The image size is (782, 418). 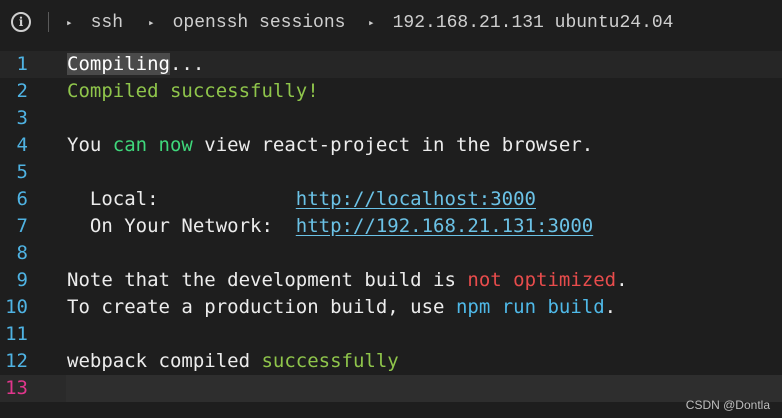 What do you see at coordinates (259, 23) in the screenshot?
I see `breadcrumb-label: openssh sessions` at bounding box center [259, 23].